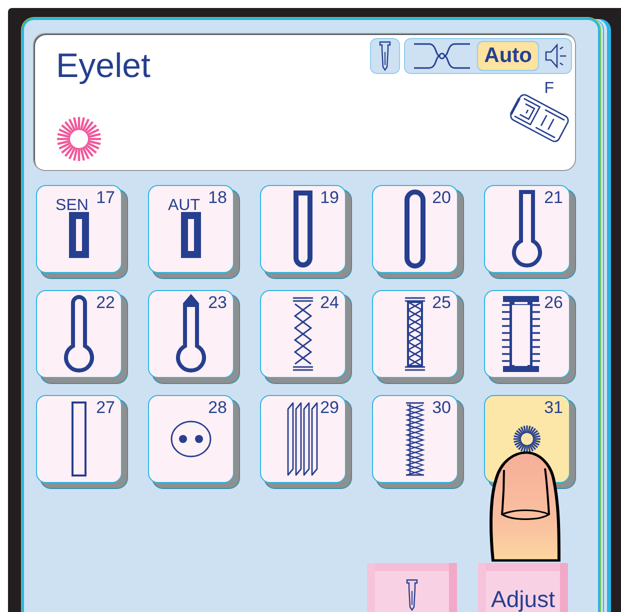 Image resolution: width=621 pixels, height=612 pixels. What do you see at coordinates (508, 56) in the screenshot?
I see `auto-badge: Auto` at bounding box center [508, 56].